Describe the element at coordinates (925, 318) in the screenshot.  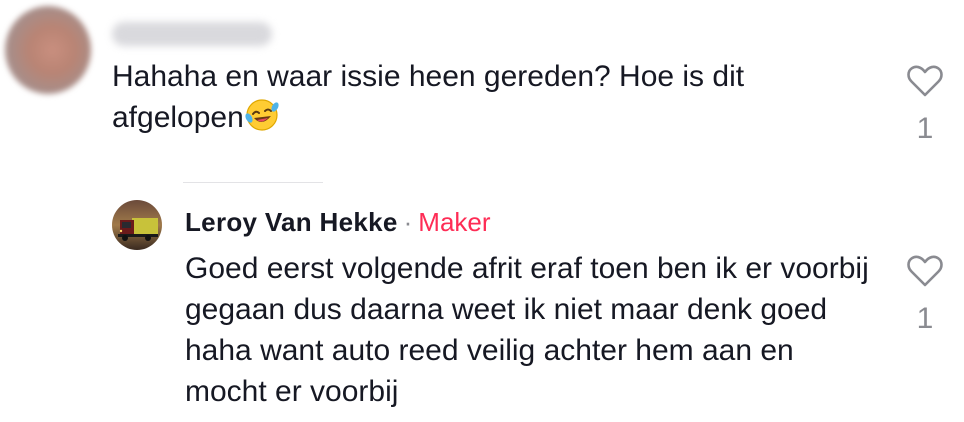
I see `reply-like-count: 1` at that location.